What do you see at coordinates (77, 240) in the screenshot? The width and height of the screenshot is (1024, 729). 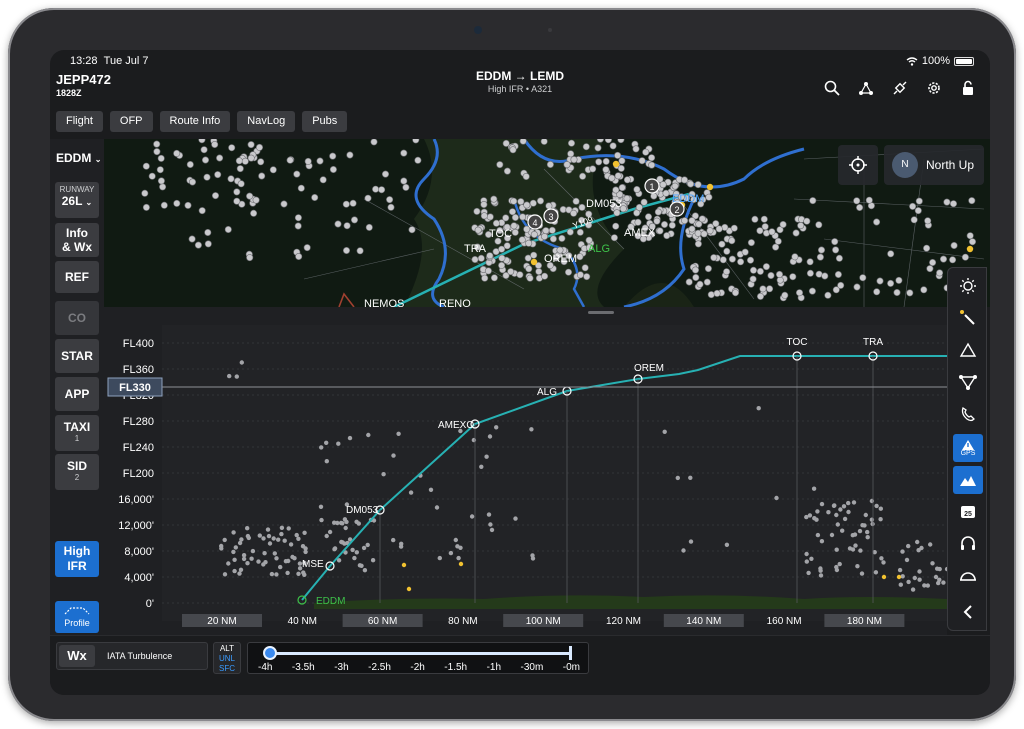 I see `info-wx-button: Info & Wx` at bounding box center [77, 240].